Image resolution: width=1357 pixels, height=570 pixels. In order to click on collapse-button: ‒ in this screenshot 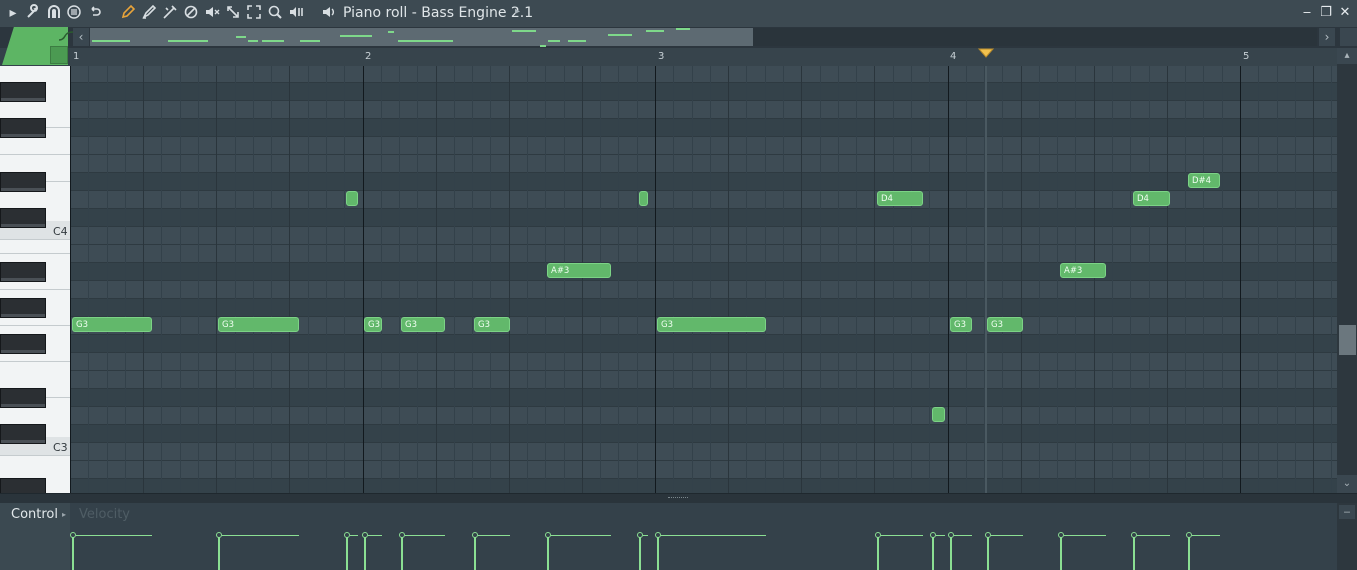, I will do `click(1347, 512)`.